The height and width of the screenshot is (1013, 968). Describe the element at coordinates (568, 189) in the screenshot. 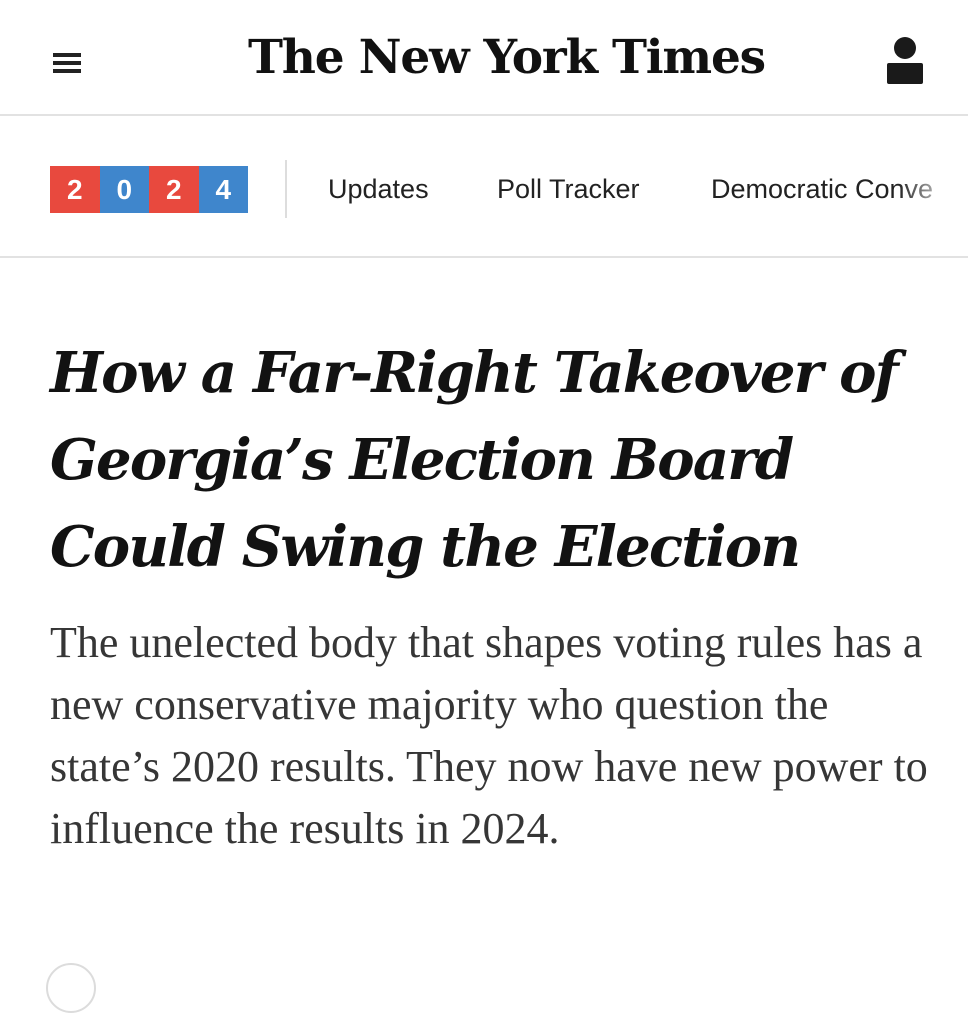

I see `nav-link-poll-tracker: Poll Tracker` at that location.